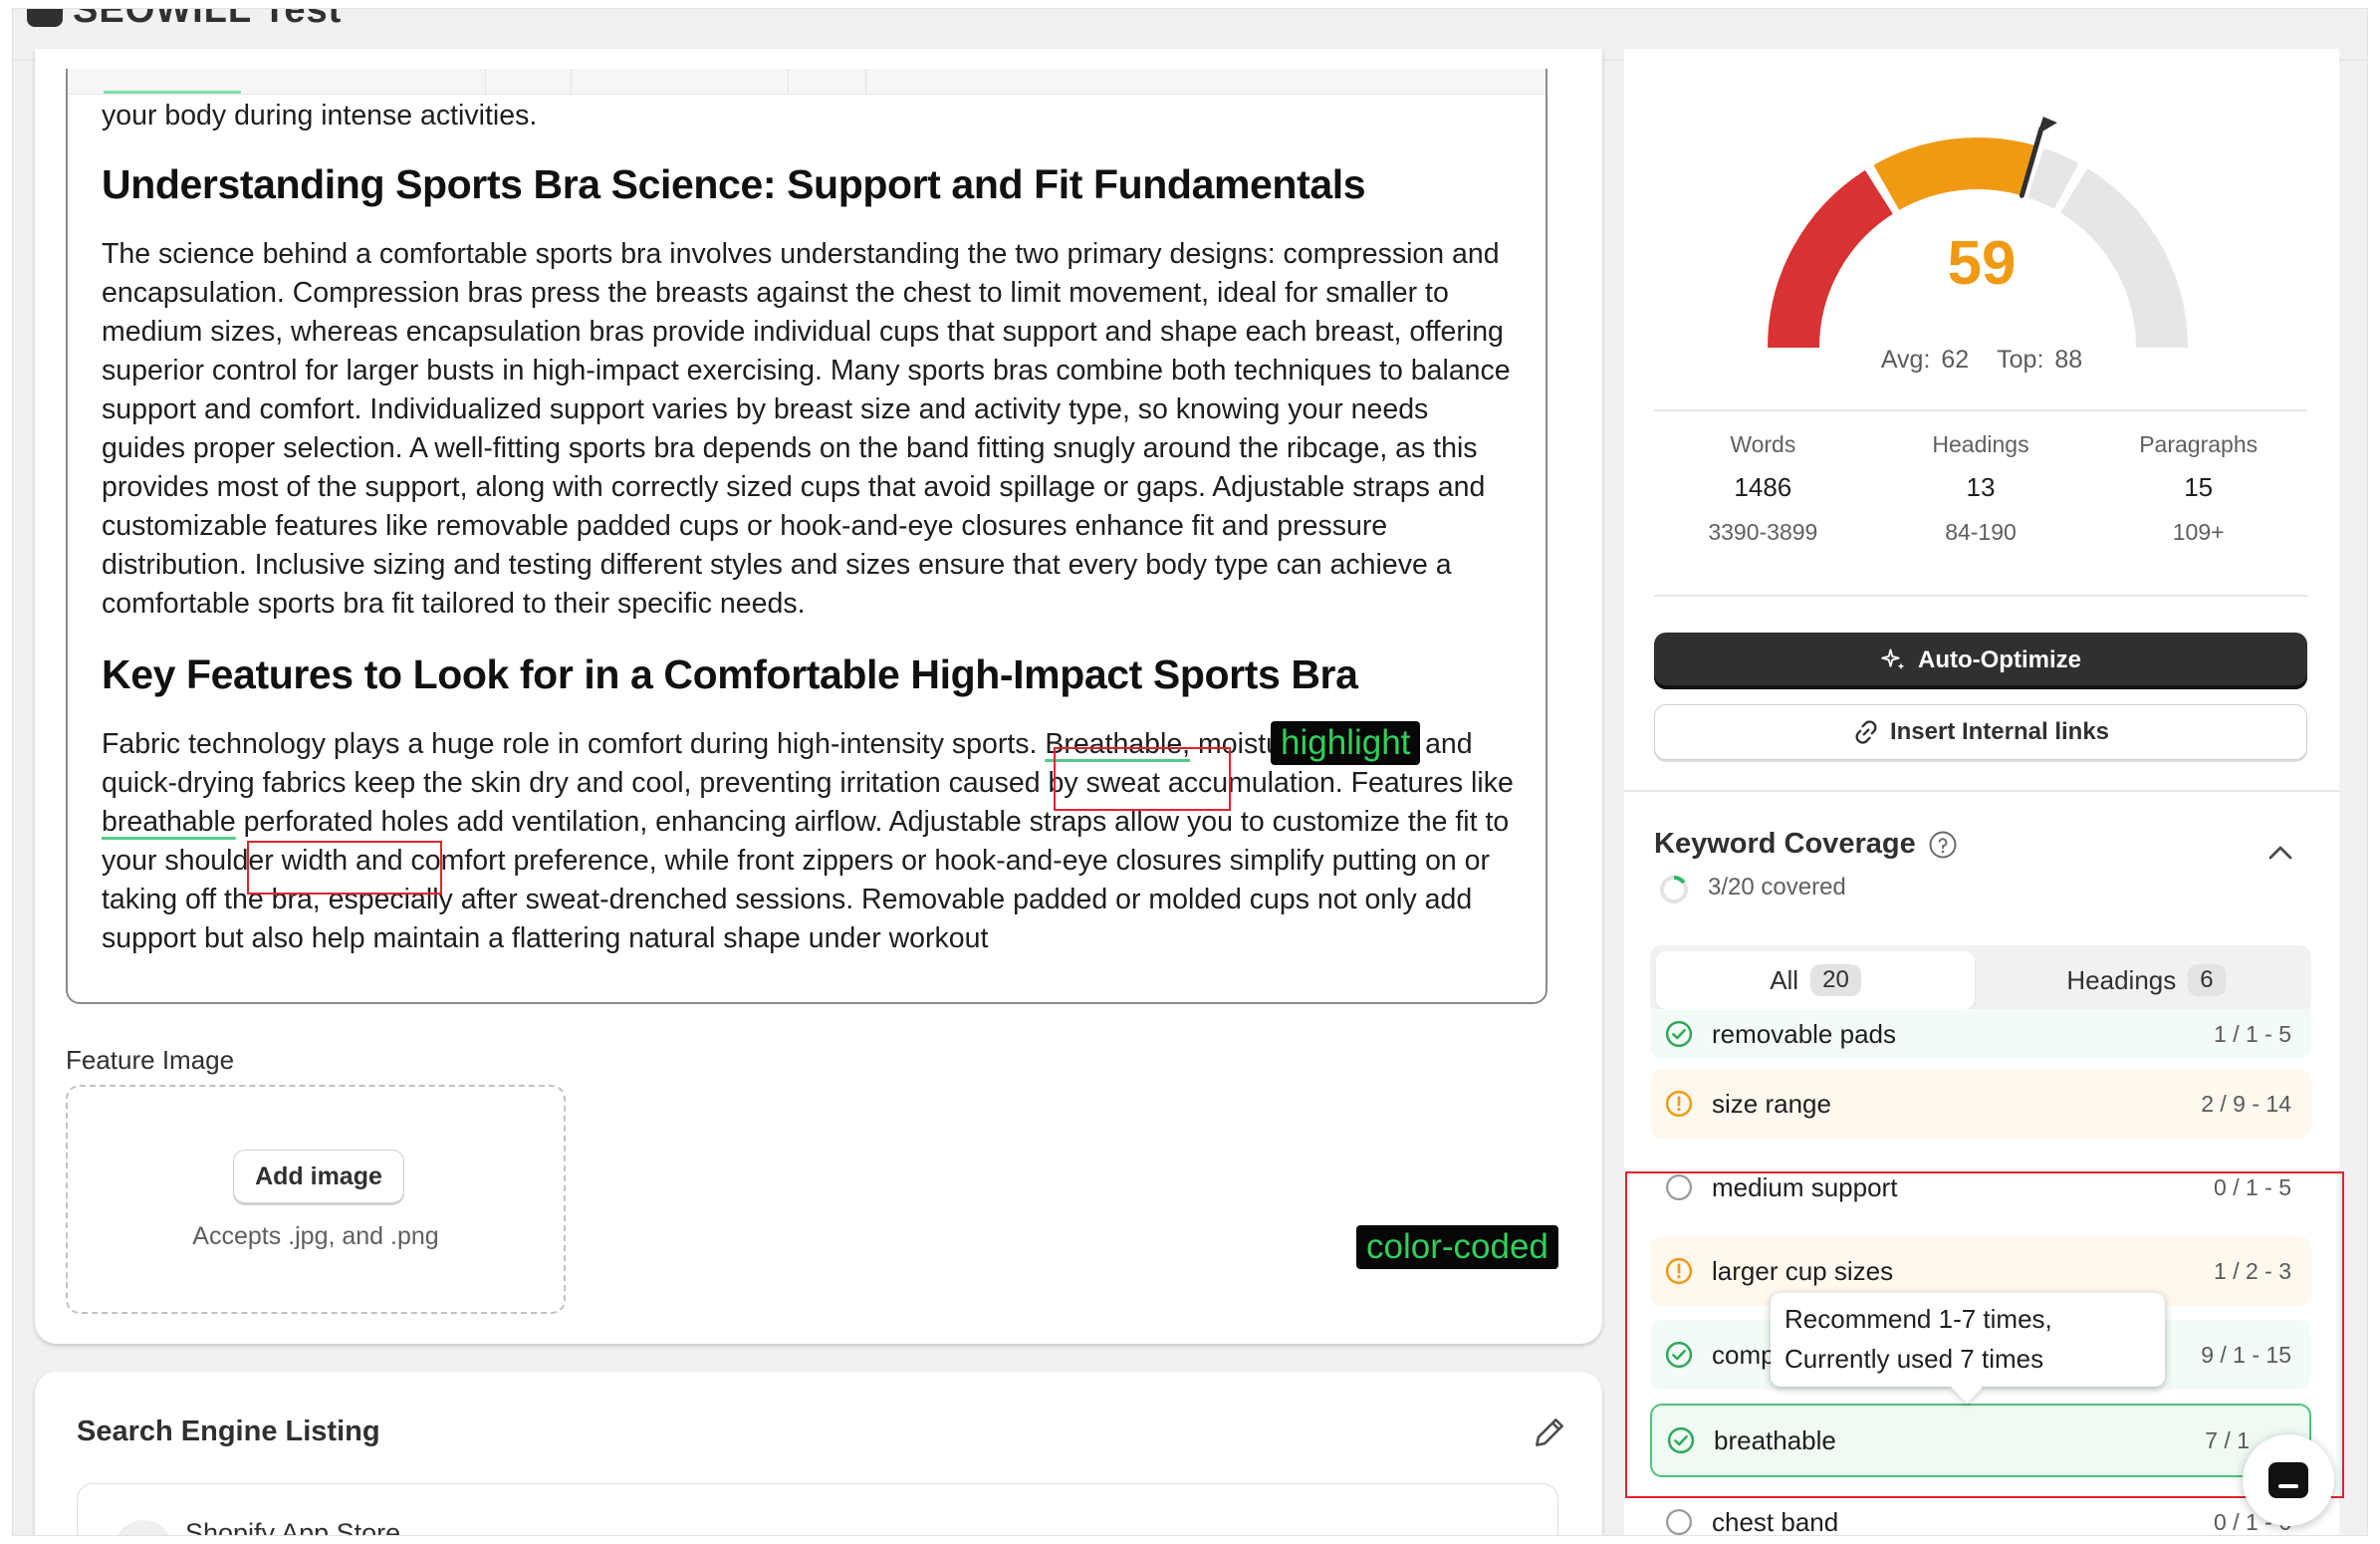  I want to click on score-benchmarks: Avg: 62 Top: 88, so click(1981, 360).